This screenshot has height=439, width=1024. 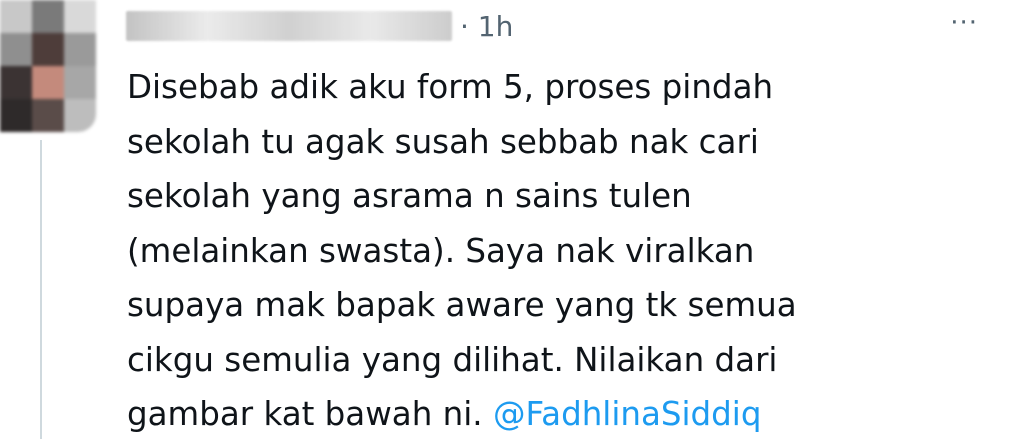 What do you see at coordinates (441, 250) in the screenshot?
I see `tweet-text-line: (melainkan swasta). Saya nak viralkan` at bounding box center [441, 250].